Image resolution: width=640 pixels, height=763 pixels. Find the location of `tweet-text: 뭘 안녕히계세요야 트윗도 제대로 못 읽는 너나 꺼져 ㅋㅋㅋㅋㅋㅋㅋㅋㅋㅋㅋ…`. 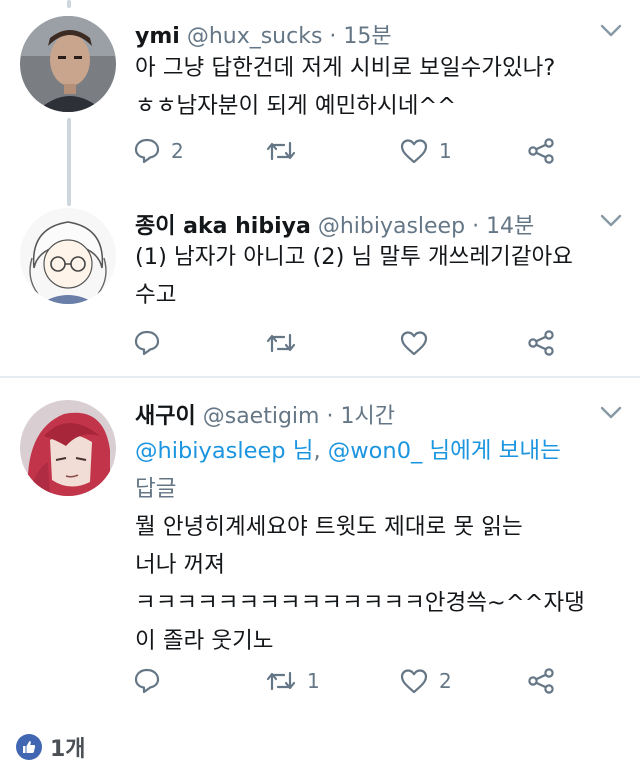

tweet-text: 뭘 안녕히계세요야 트윗도 제대로 못 읽는 너나 꺼져 ㅋㅋㅋㅋㅋㅋㅋㅋㅋㅋㅋ… is located at coordinates (360, 584).